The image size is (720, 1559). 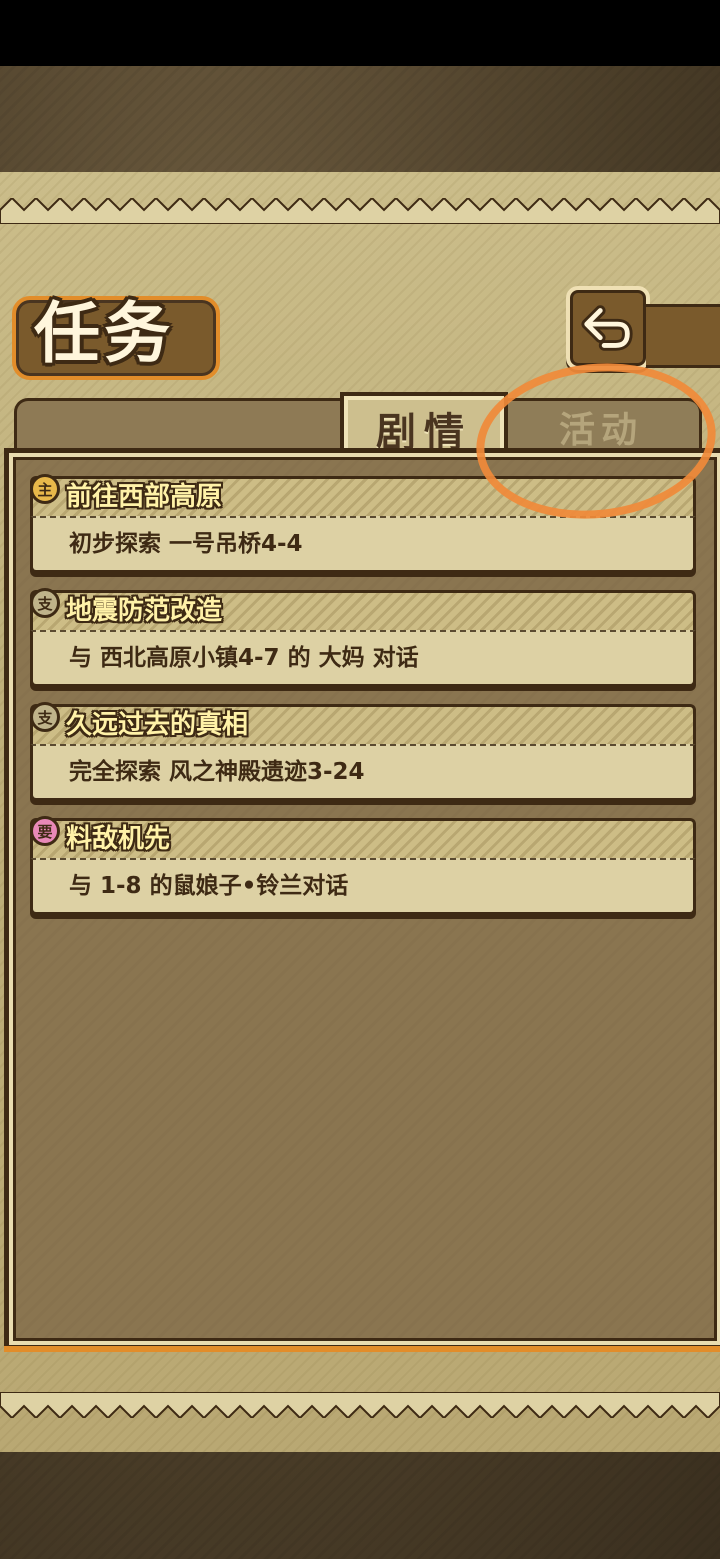 I want to click on zigzag-edge-bottom, so click(x=360, y=1405).